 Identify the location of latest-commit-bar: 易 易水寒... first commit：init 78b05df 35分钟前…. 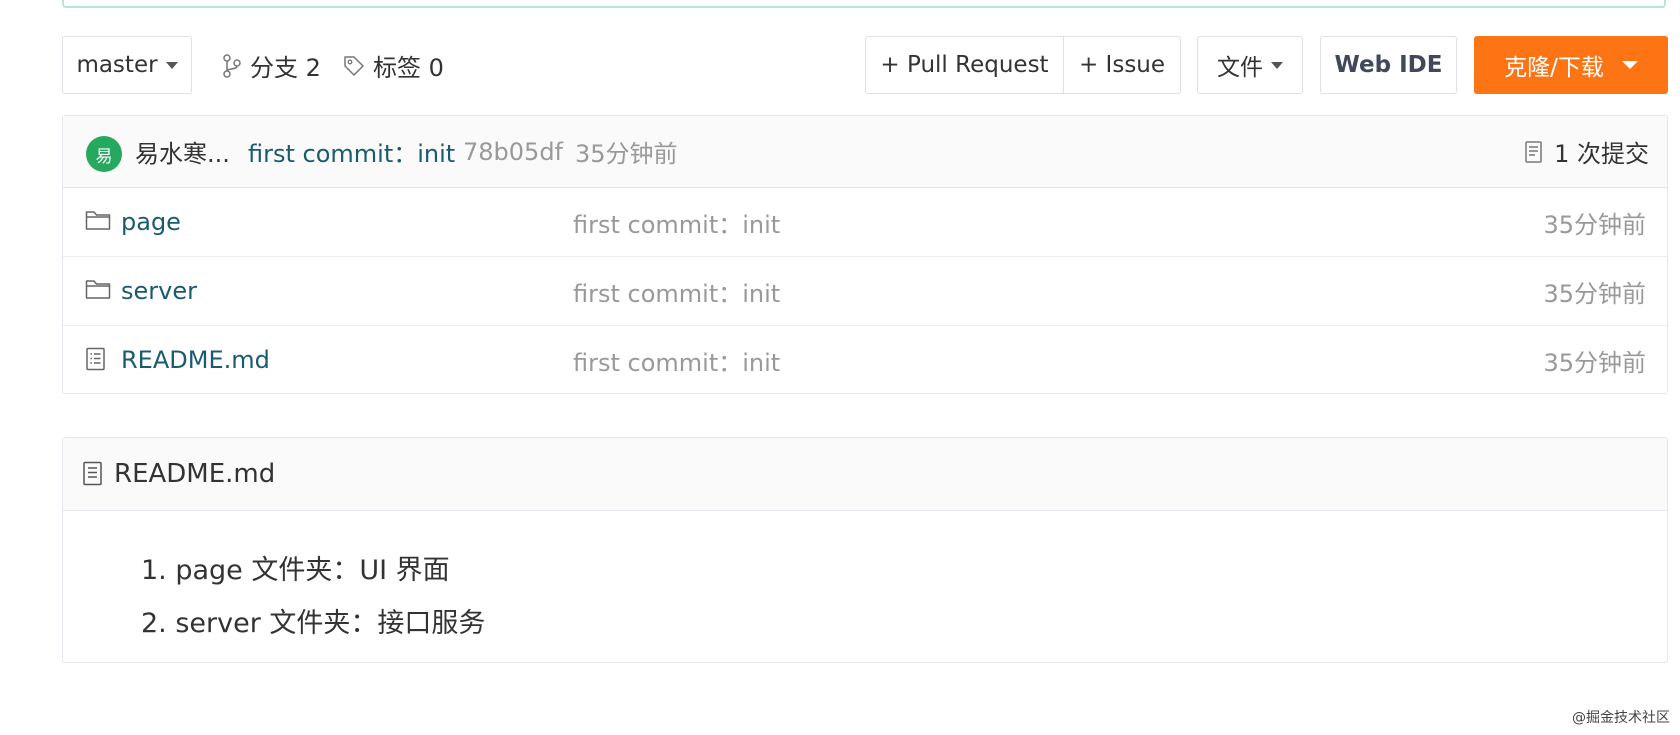
(865, 152).